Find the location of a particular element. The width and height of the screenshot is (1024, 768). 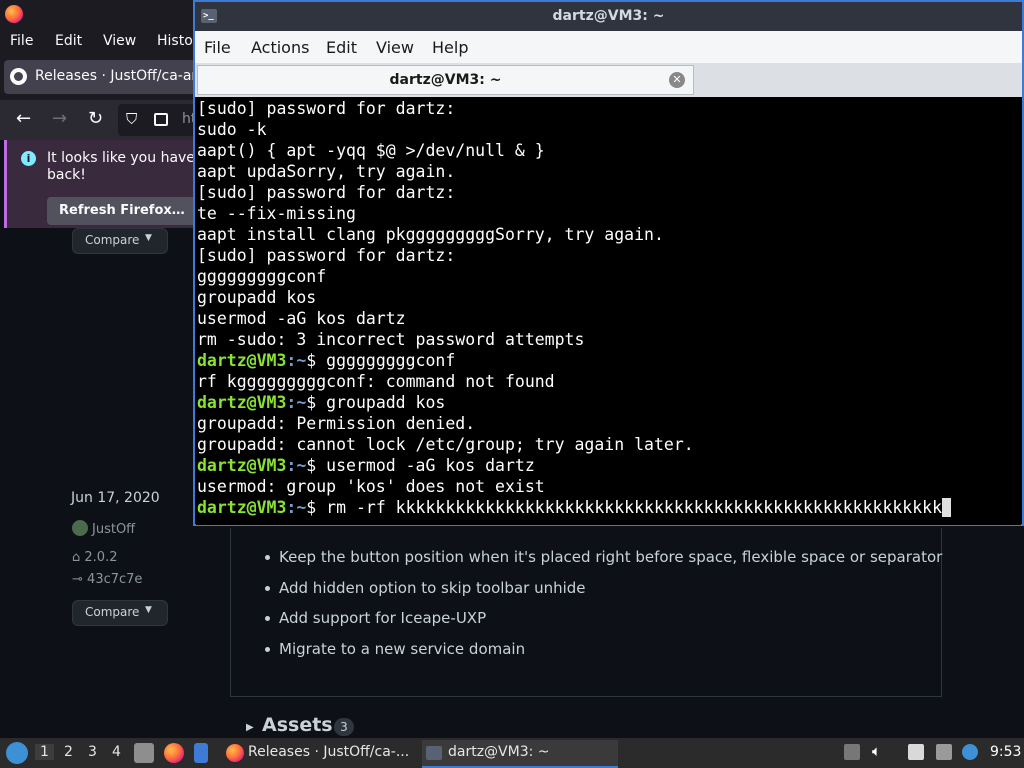

terminal-output-line: rf kgggggggggconf: command not found is located at coordinates (376, 381).